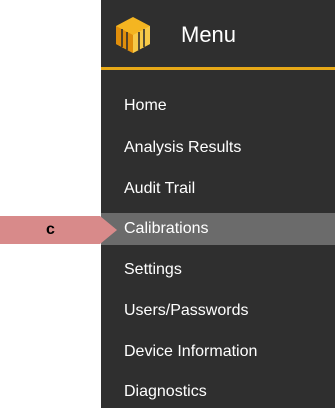 This screenshot has width=335, height=408. What do you see at coordinates (218, 311) in the screenshot?
I see `menu-item-users-passwords: Users/Passwords` at bounding box center [218, 311].